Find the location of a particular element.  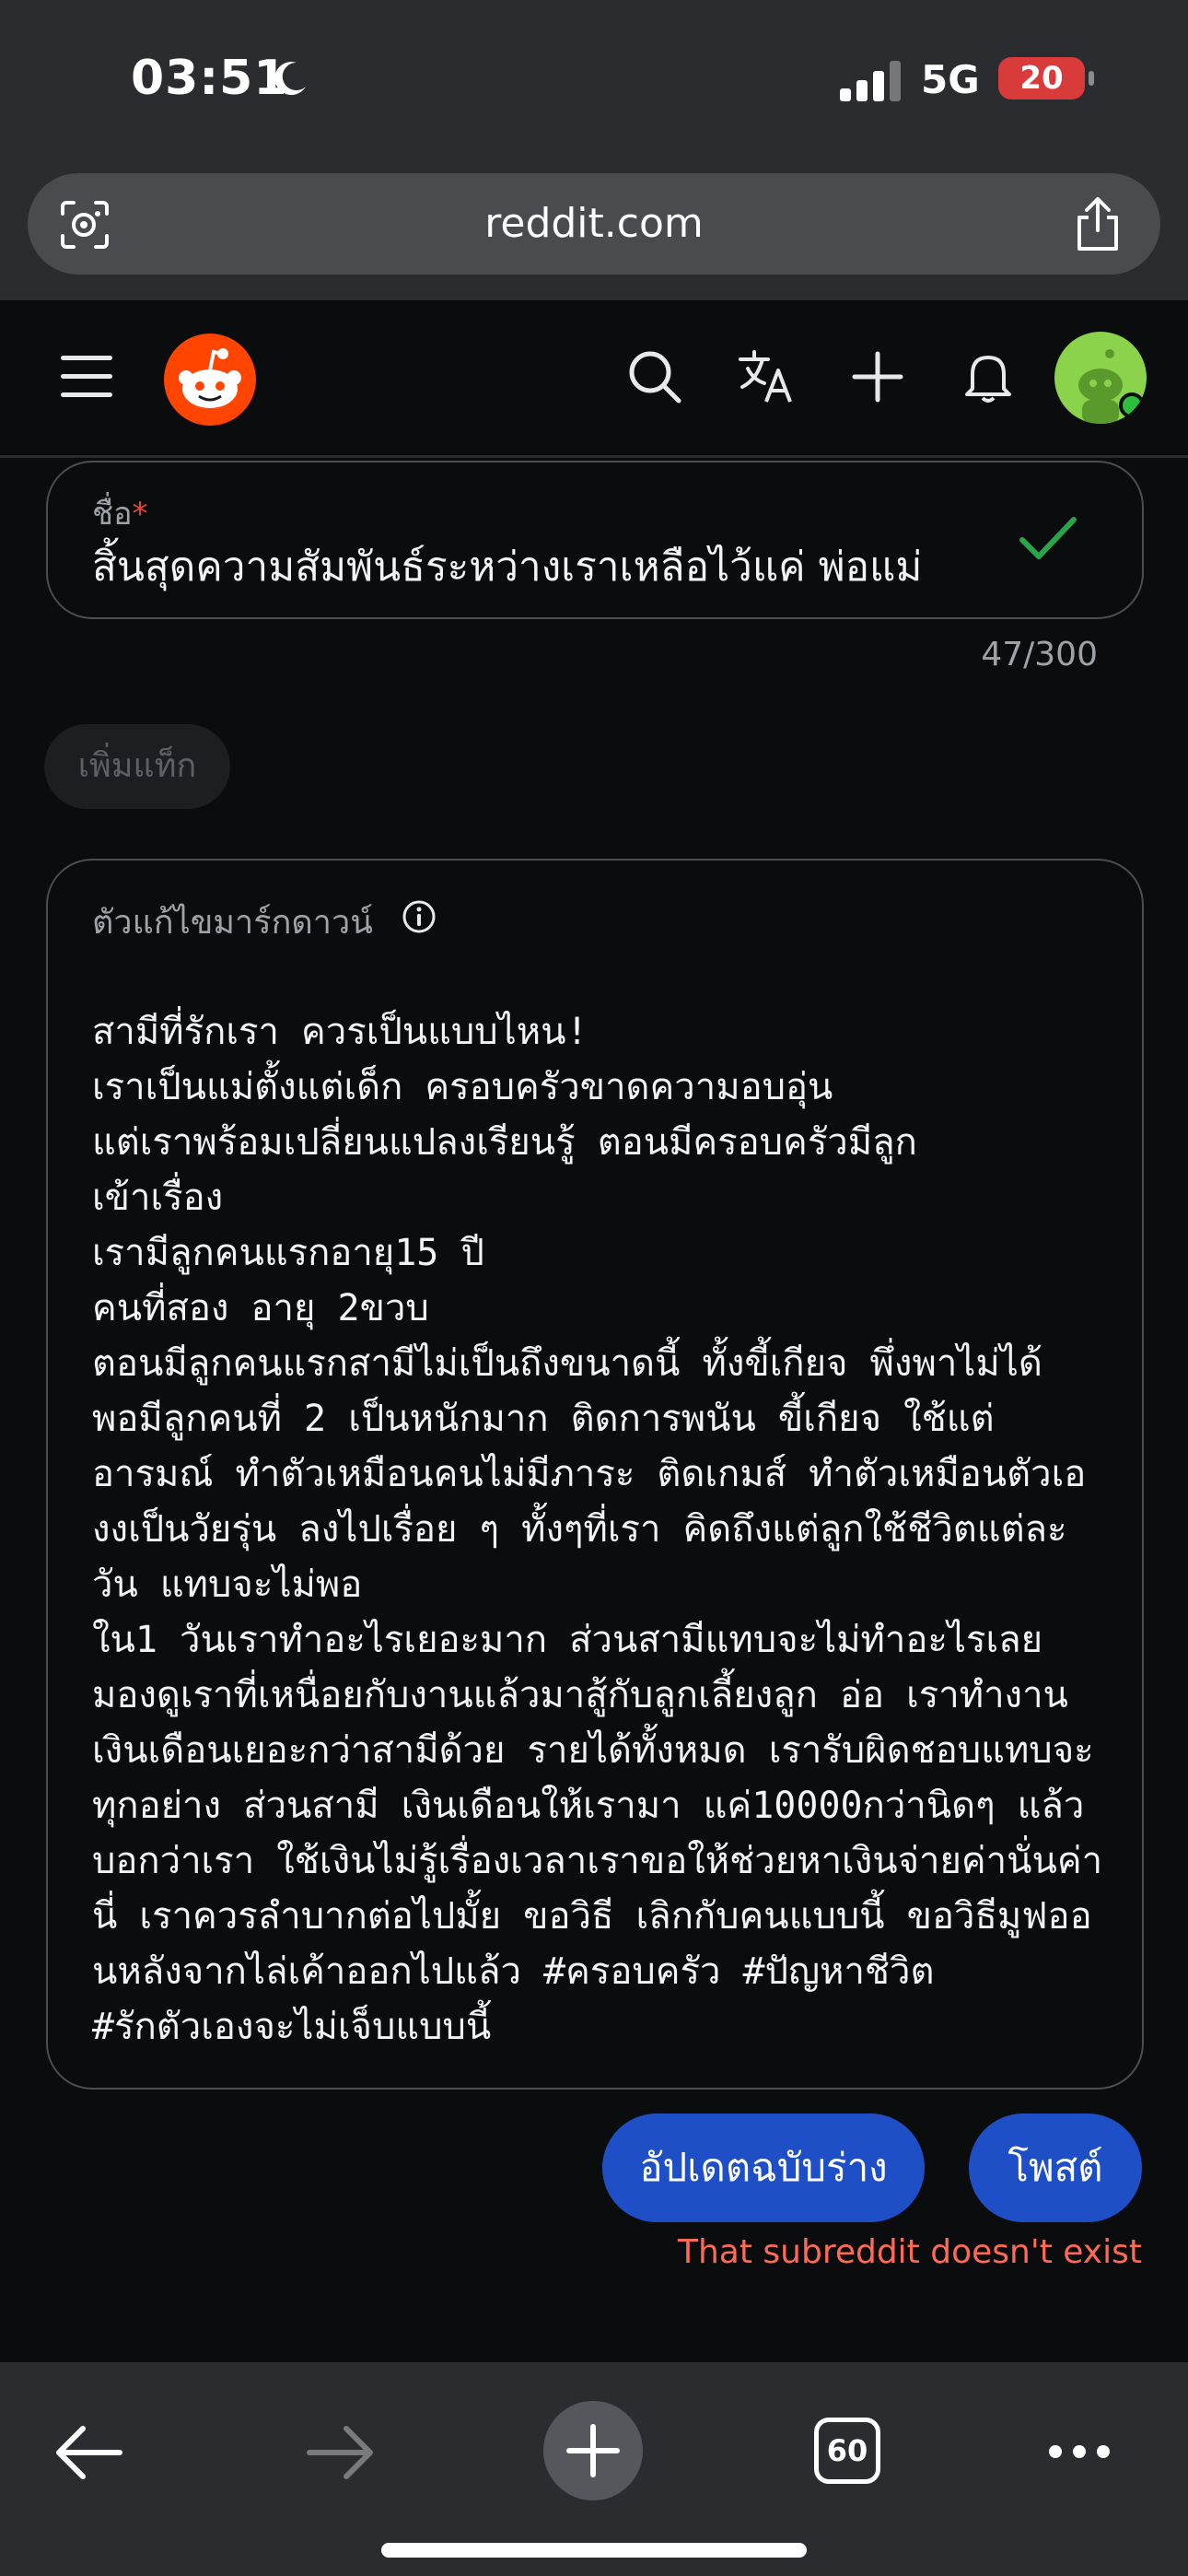

post-button: โพสต์ is located at coordinates (1055, 2167).